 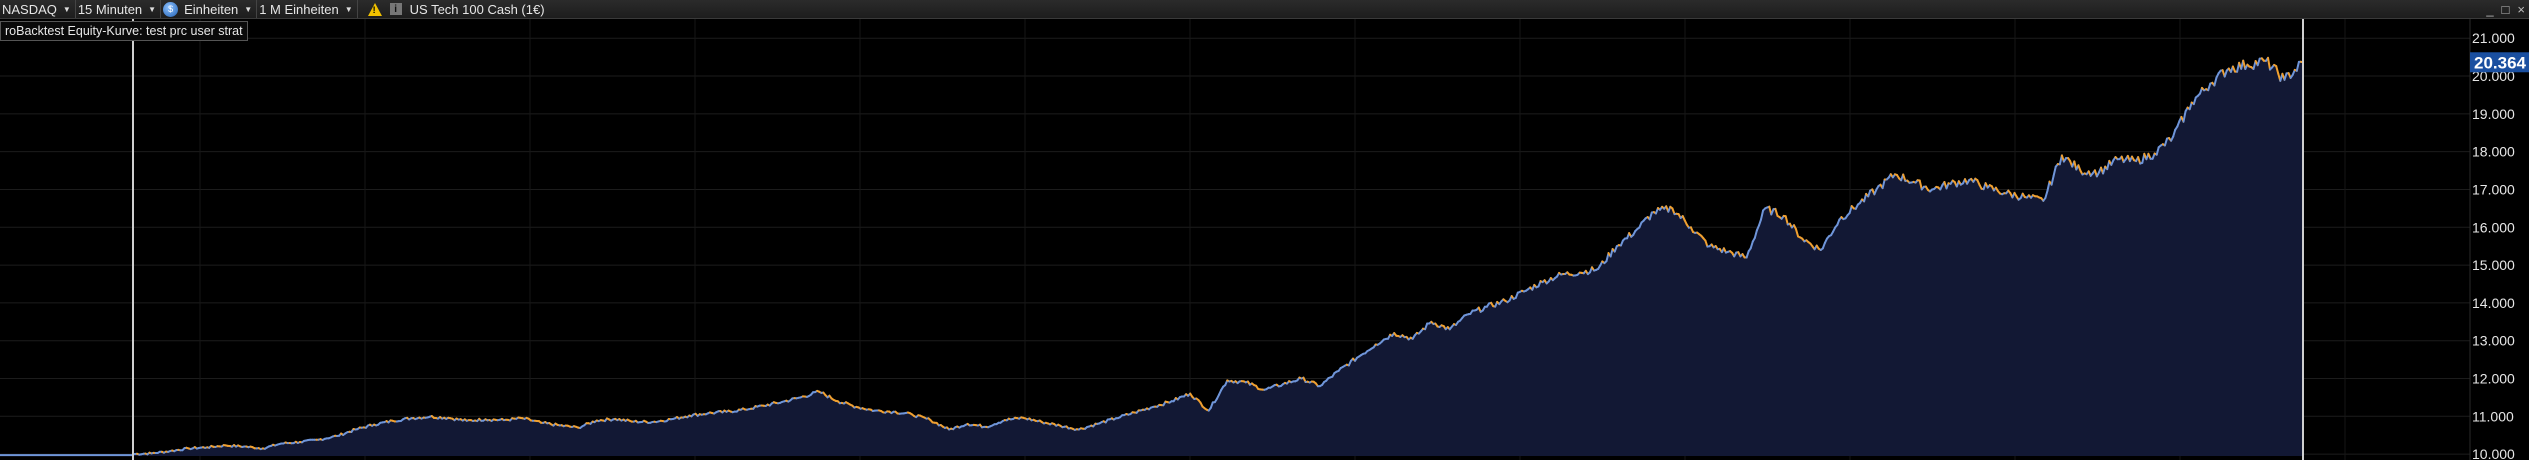 I want to click on market-selector: NASDAQ ▼, so click(x=38, y=9).